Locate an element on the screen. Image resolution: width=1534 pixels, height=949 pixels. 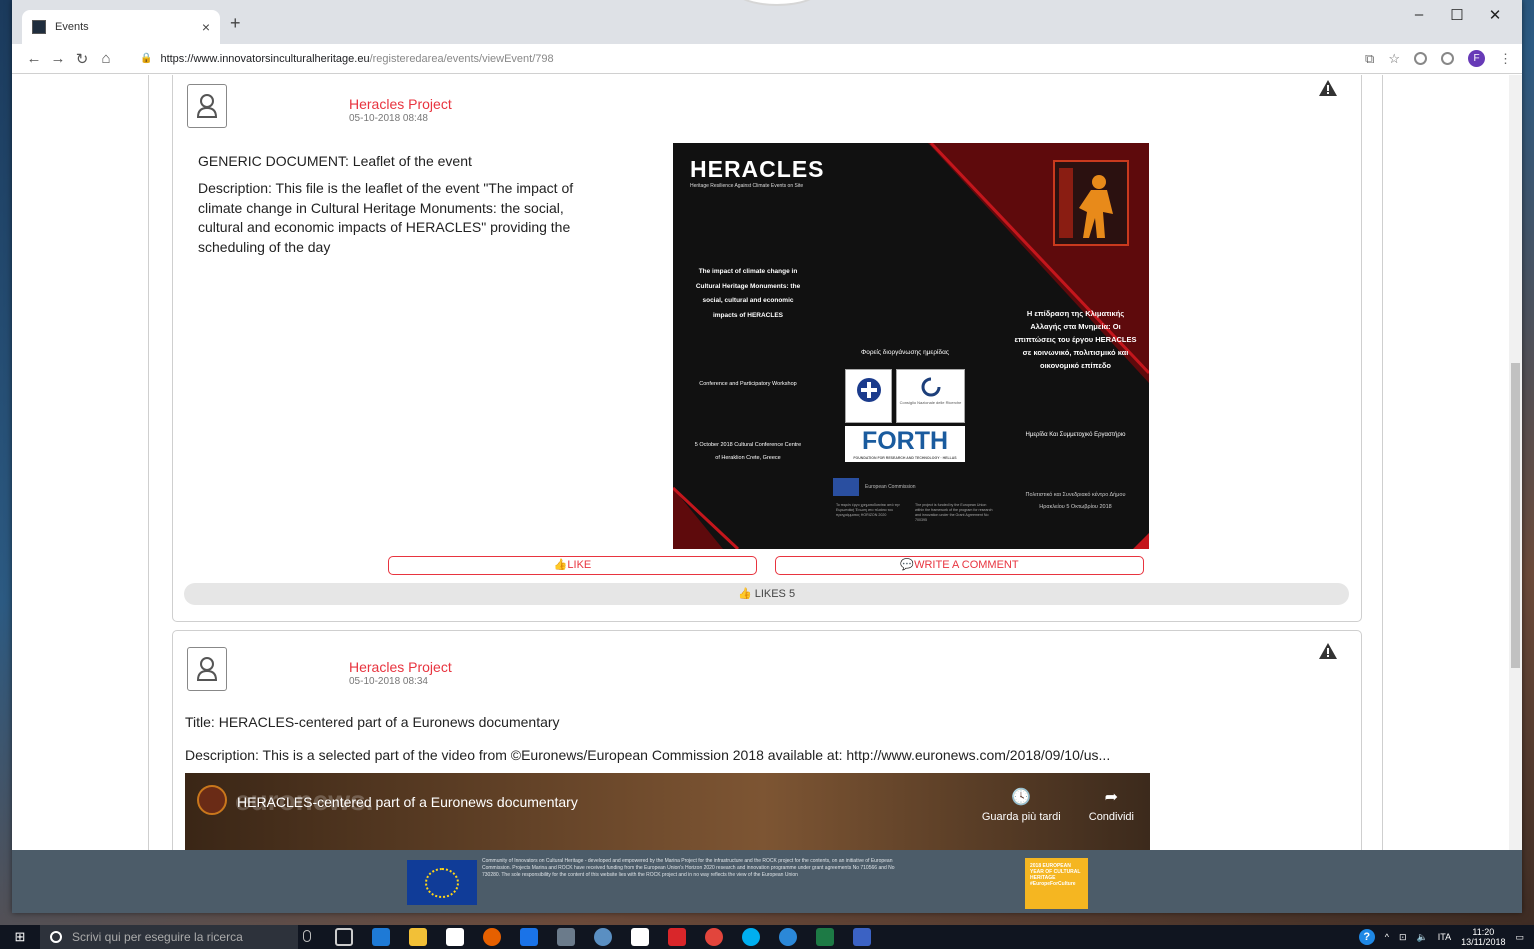
system-tray: ? ^ ⊡ 🔈 ITA 11:20 13/11/2018 ▭ is located at coordinates (1441, 937).